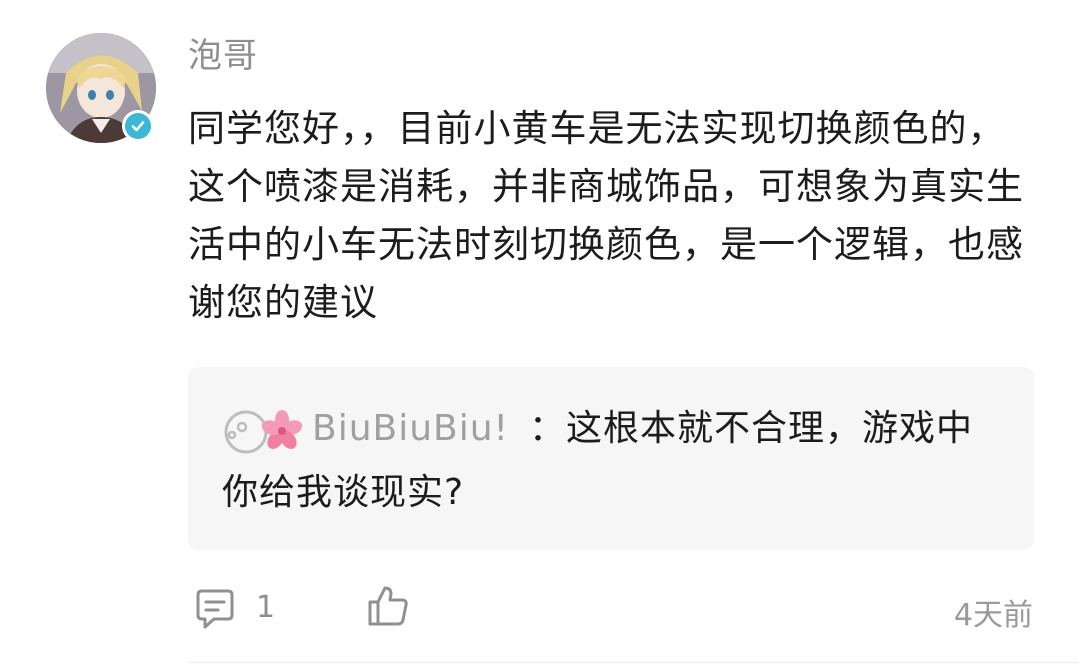 The height and width of the screenshot is (665, 1079). I want to click on sakura-face-emoji-icon, so click(266, 430).